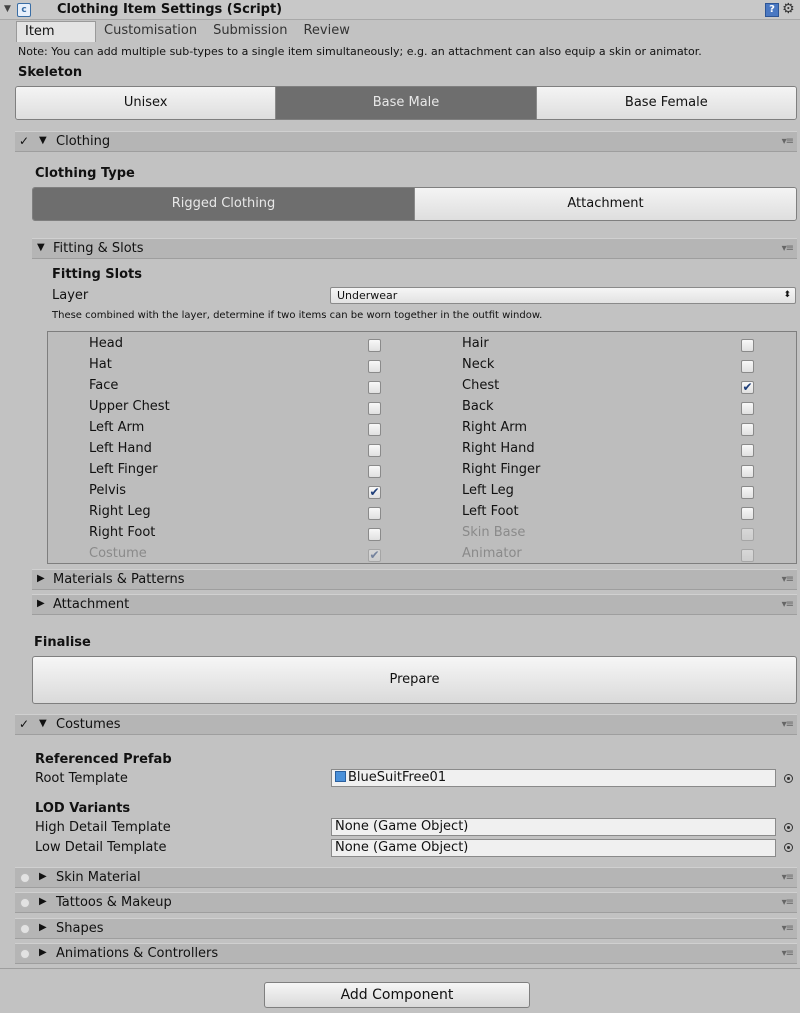 Image resolution: width=800 pixels, height=1013 pixels. I want to click on costumes-foldout: ✓ ▼ Costumes ▾≡, so click(406, 724).